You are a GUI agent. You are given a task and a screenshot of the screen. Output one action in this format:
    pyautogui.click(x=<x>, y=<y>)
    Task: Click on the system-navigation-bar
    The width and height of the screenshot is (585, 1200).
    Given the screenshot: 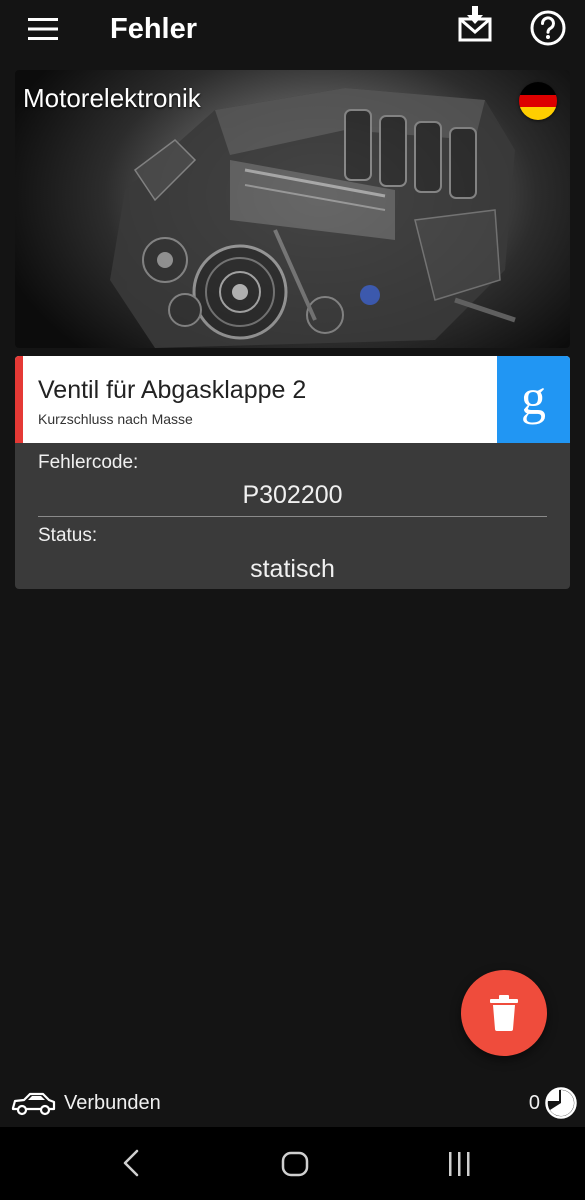 What is the action you would take?
    pyautogui.click(x=292, y=1163)
    